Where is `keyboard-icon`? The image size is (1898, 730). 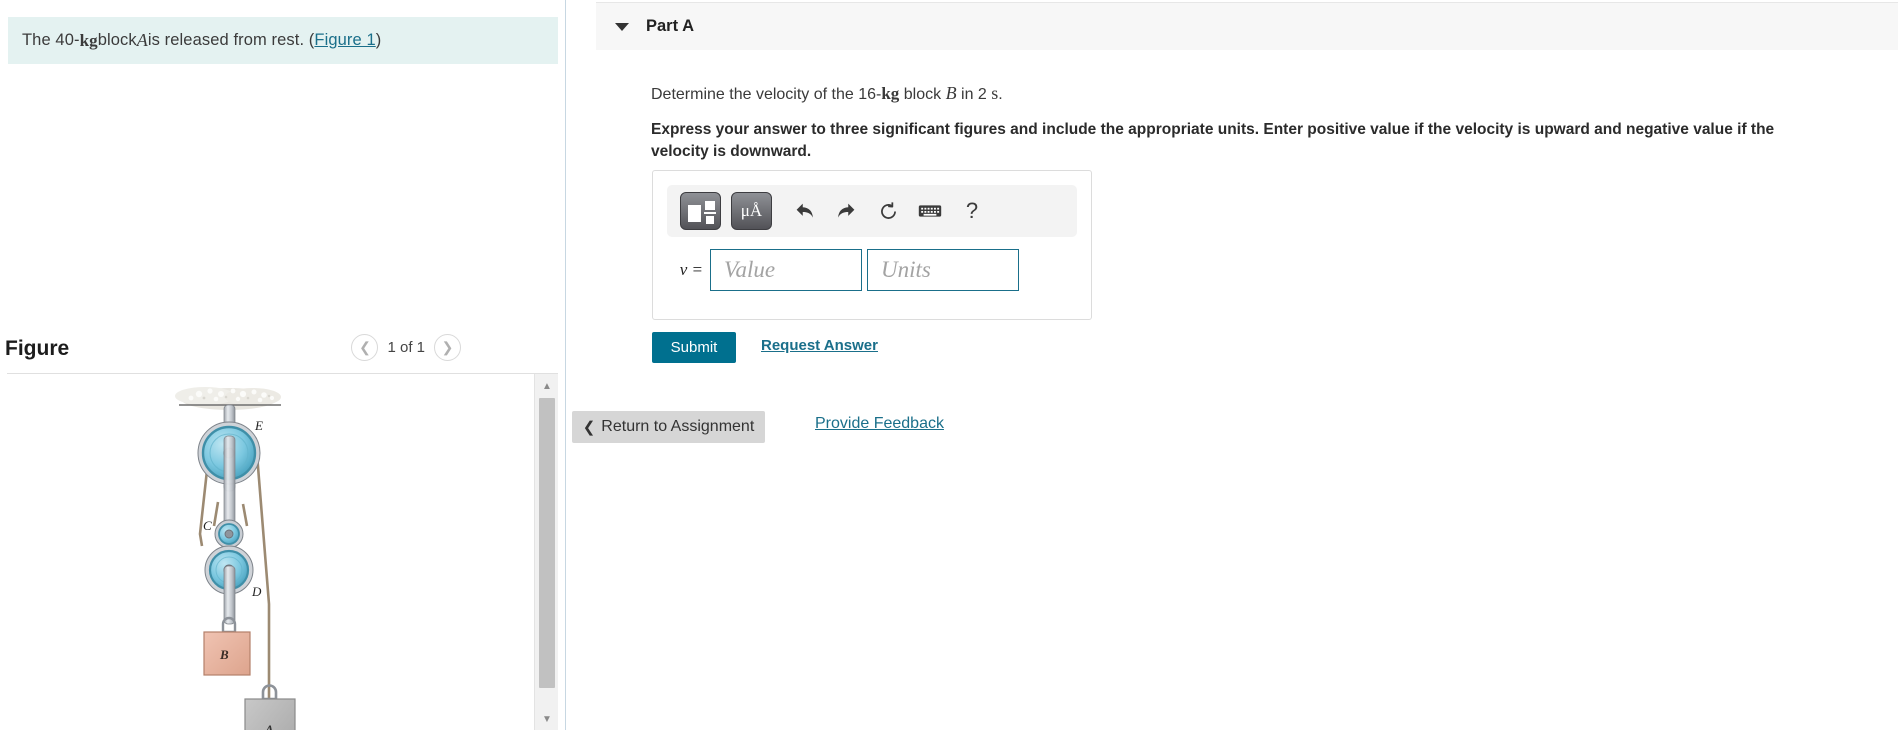 keyboard-icon is located at coordinates (930, 211).